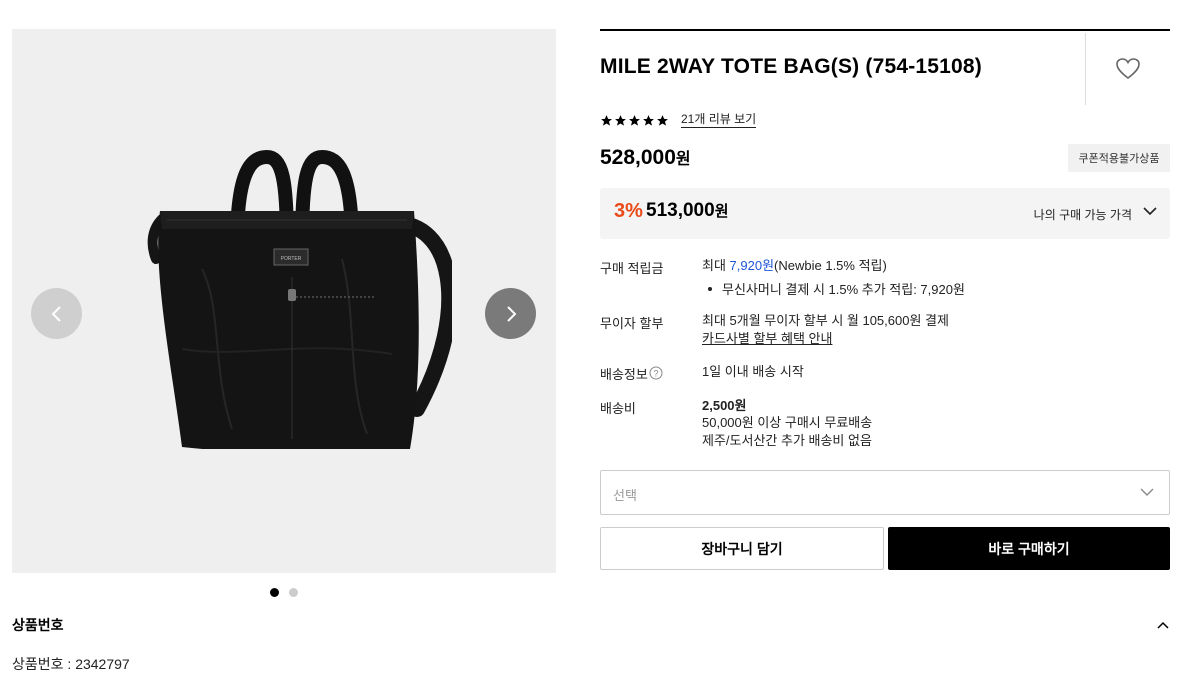 The width and height of the screenshot is (1200, 693). I want to click on shipping-info-label: 배송정보, so click(624, 374).